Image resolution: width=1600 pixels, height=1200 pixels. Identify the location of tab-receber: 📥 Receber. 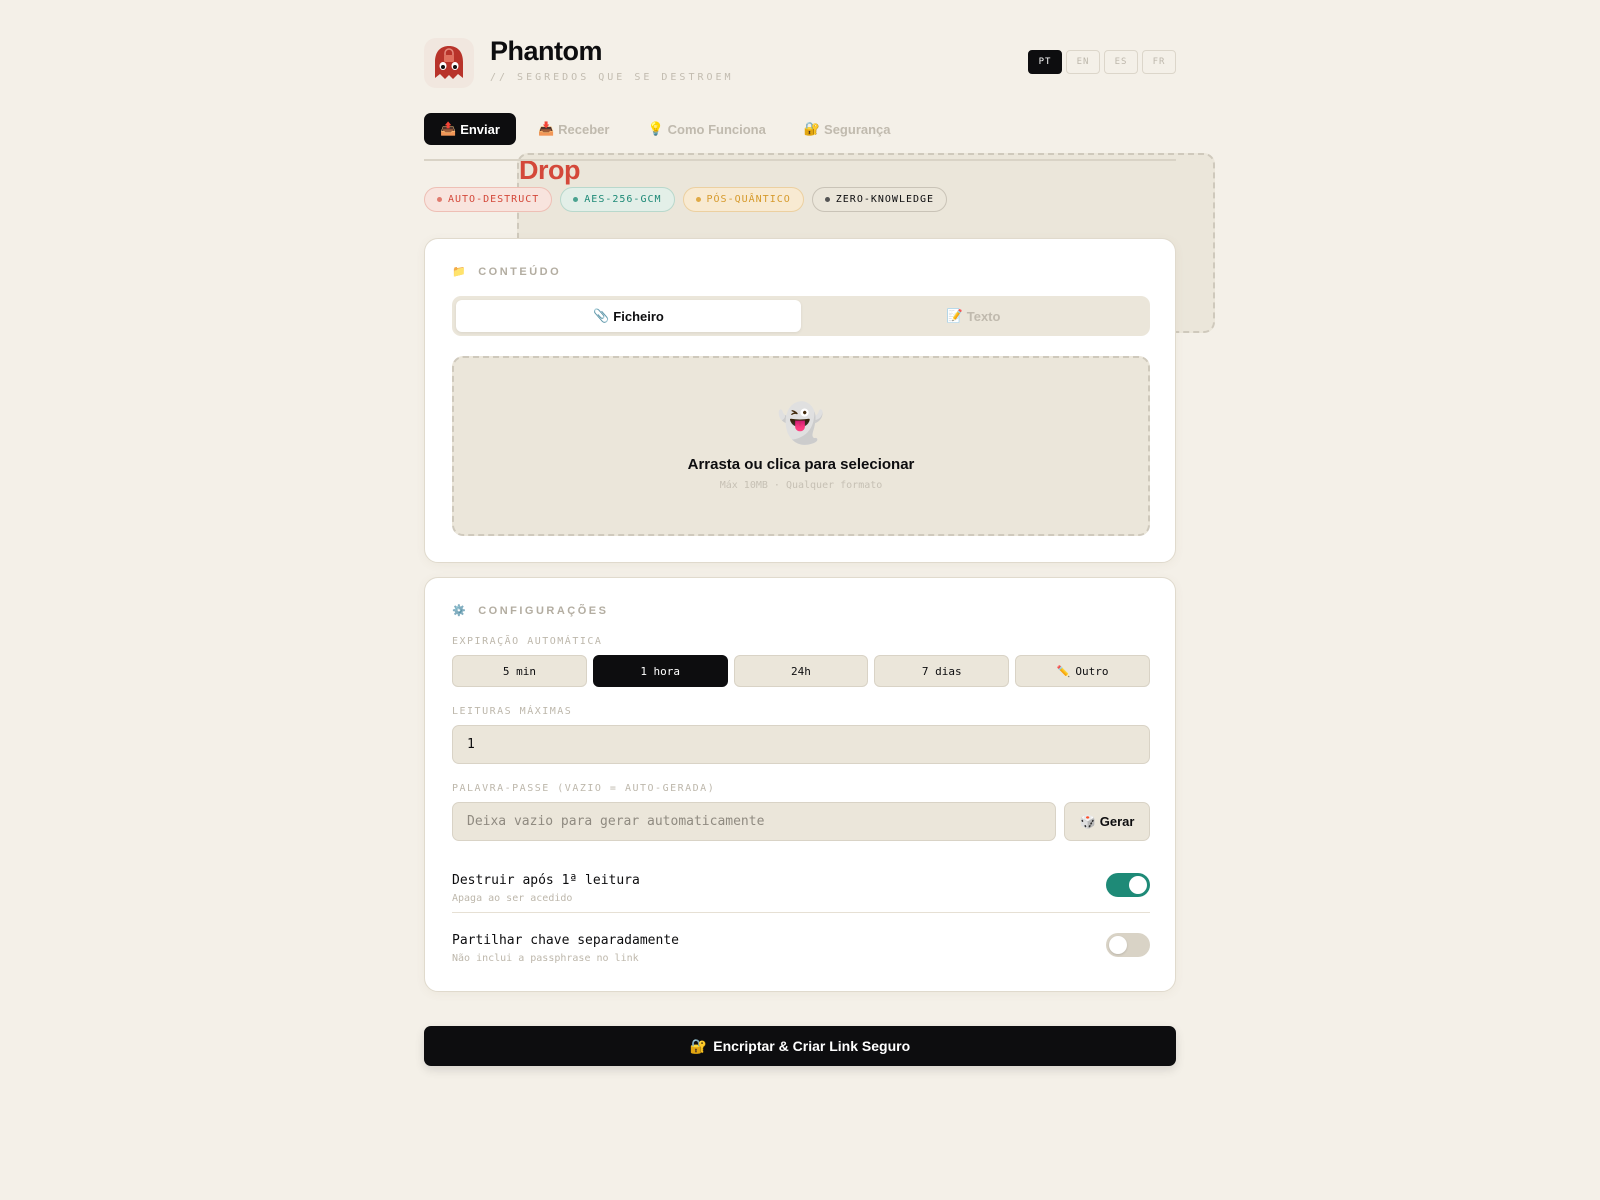
(574, 129).